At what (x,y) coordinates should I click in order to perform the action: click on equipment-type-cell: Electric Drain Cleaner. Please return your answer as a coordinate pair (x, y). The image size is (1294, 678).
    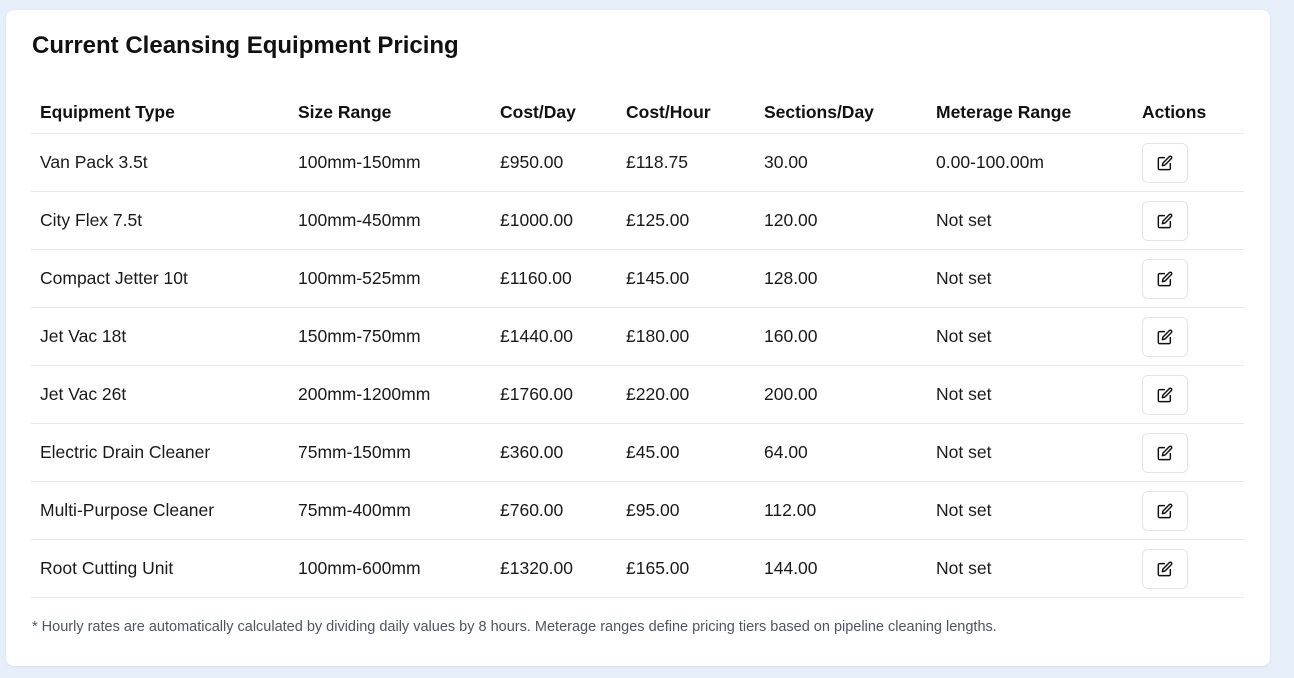
    Looking at the image, I should click on (160, 452).